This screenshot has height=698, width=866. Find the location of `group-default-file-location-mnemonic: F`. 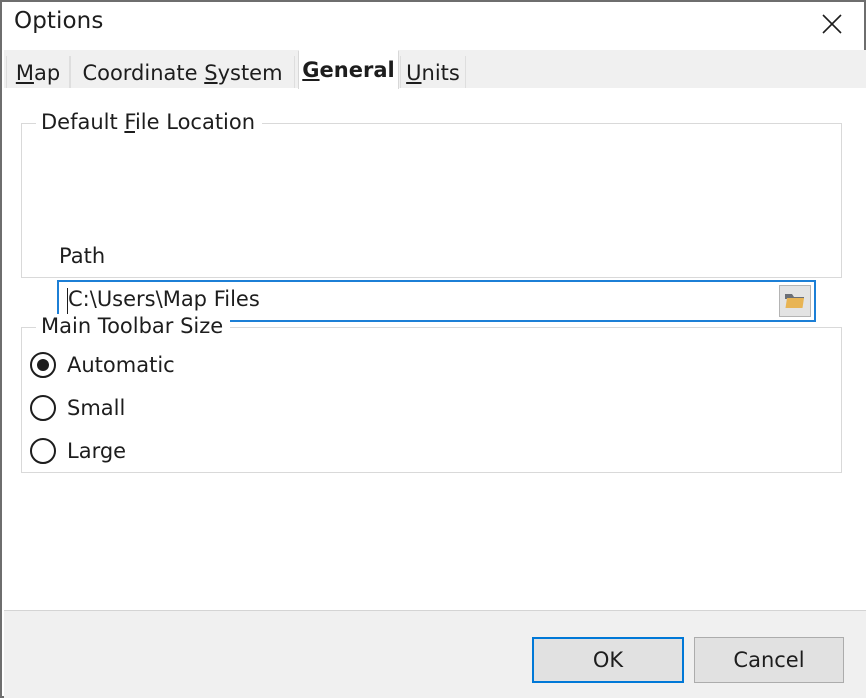

group-default-file-location-mnemonic: F is located at coordinates (129, 122).